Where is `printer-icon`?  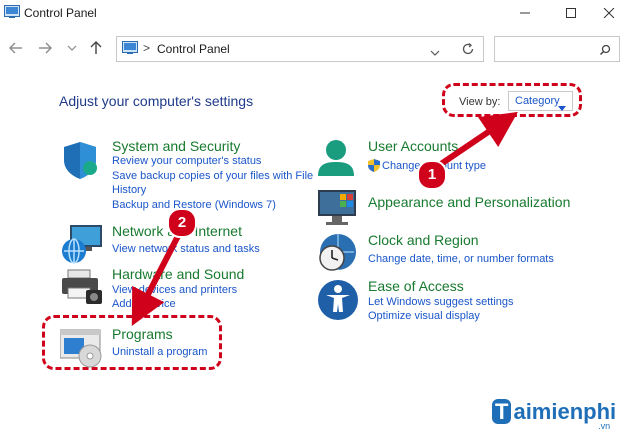 printer-icon is located at coordinates (82, 288).